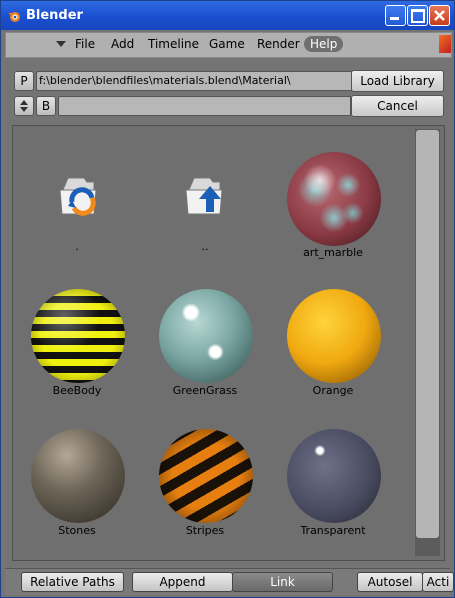  I want to click on minimize-icon, so click(394, 18).